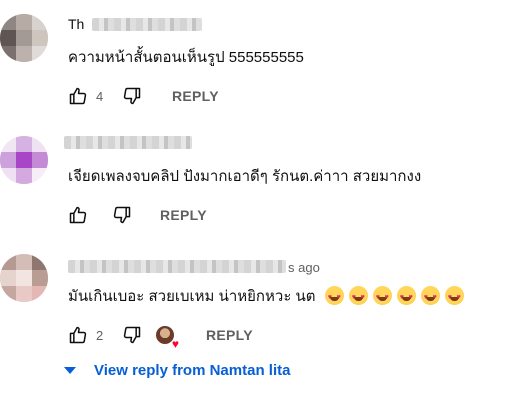 The image size is (531, 401). I want to click on like-count: 4, so click(100, 96).